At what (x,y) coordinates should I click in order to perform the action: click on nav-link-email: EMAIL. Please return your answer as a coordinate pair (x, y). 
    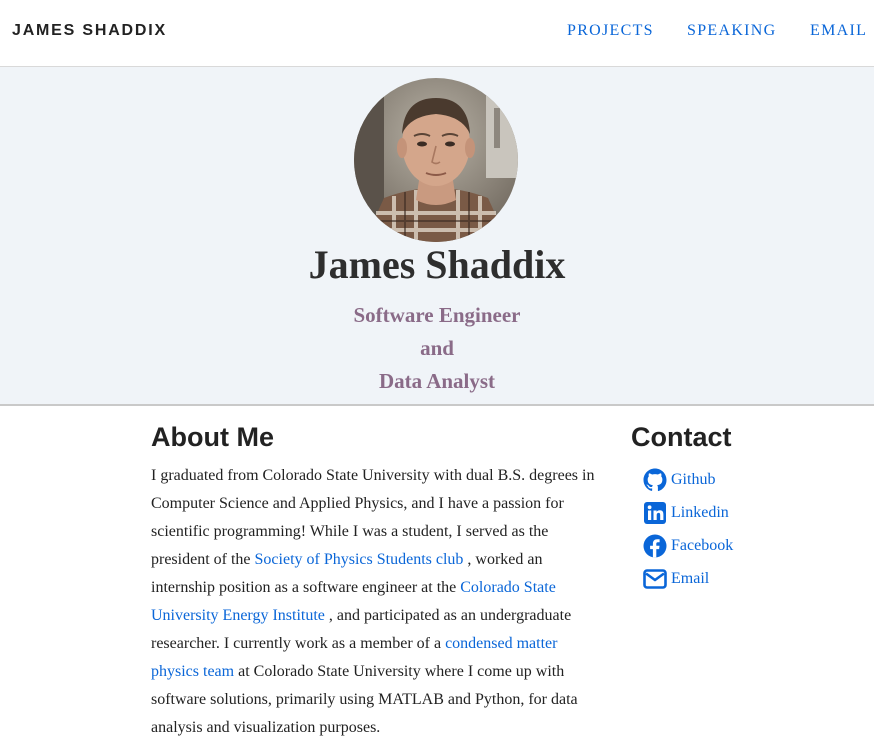
    Looking at the image, I should click on (838, 31).